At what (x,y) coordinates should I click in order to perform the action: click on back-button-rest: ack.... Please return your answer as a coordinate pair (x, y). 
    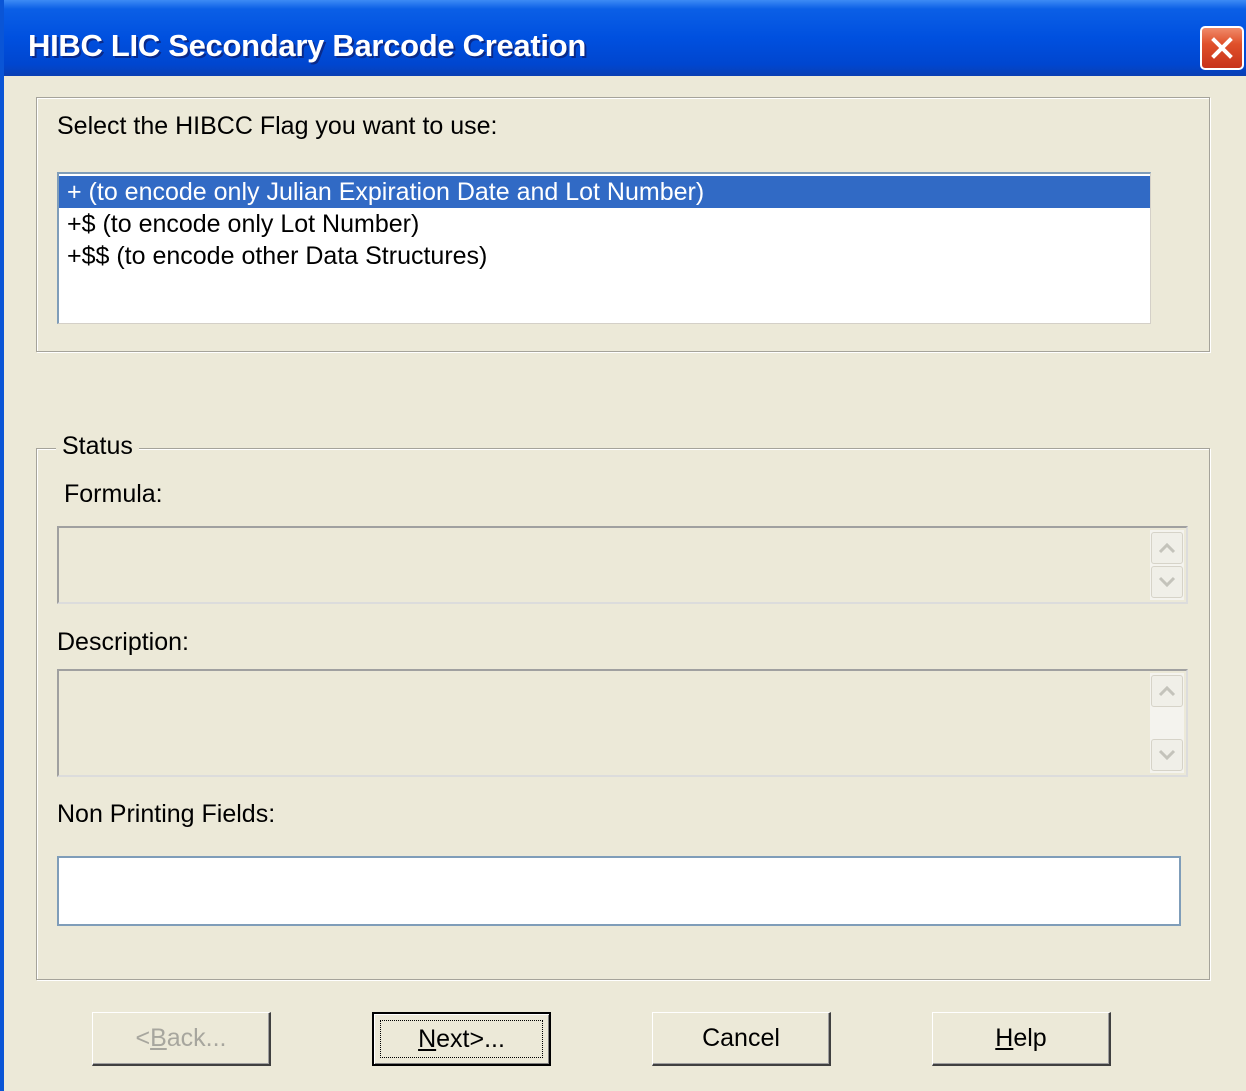
    Looking at the image, I should click on (196, 1038).